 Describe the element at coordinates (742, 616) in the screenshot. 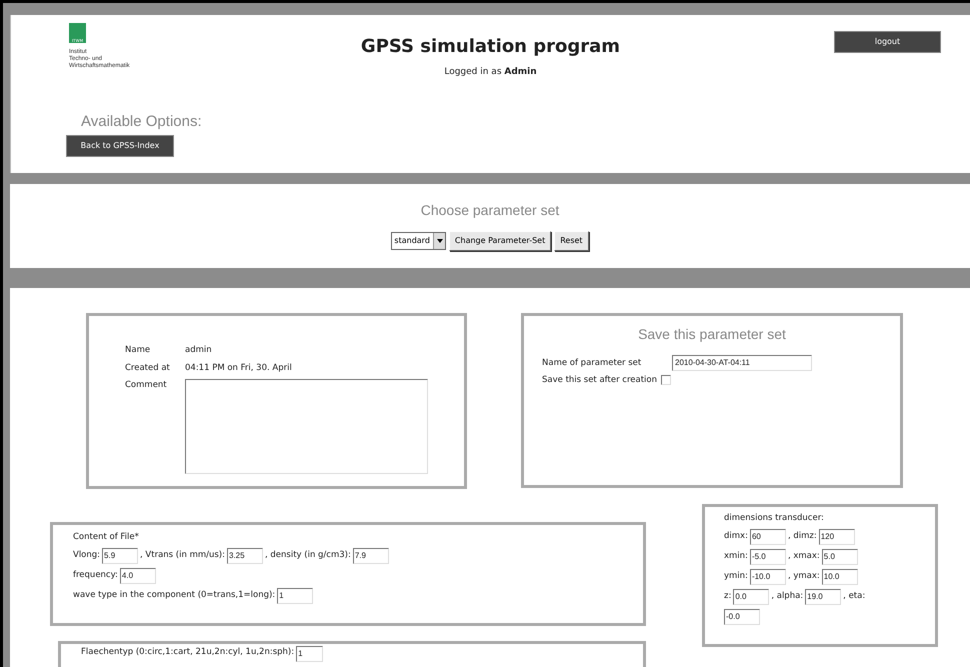

I see `input-field: -0.0` at that location.